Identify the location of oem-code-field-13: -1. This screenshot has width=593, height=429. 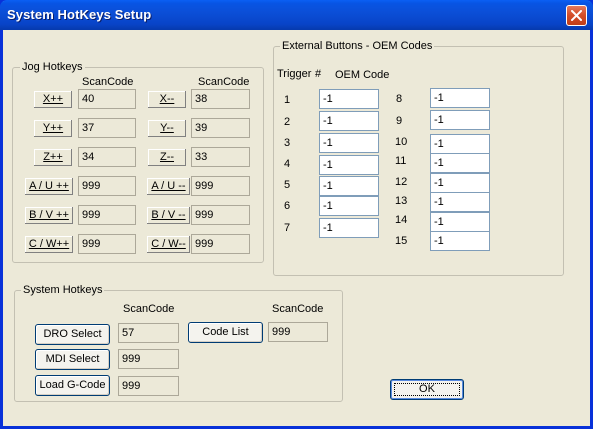
(460, 202).